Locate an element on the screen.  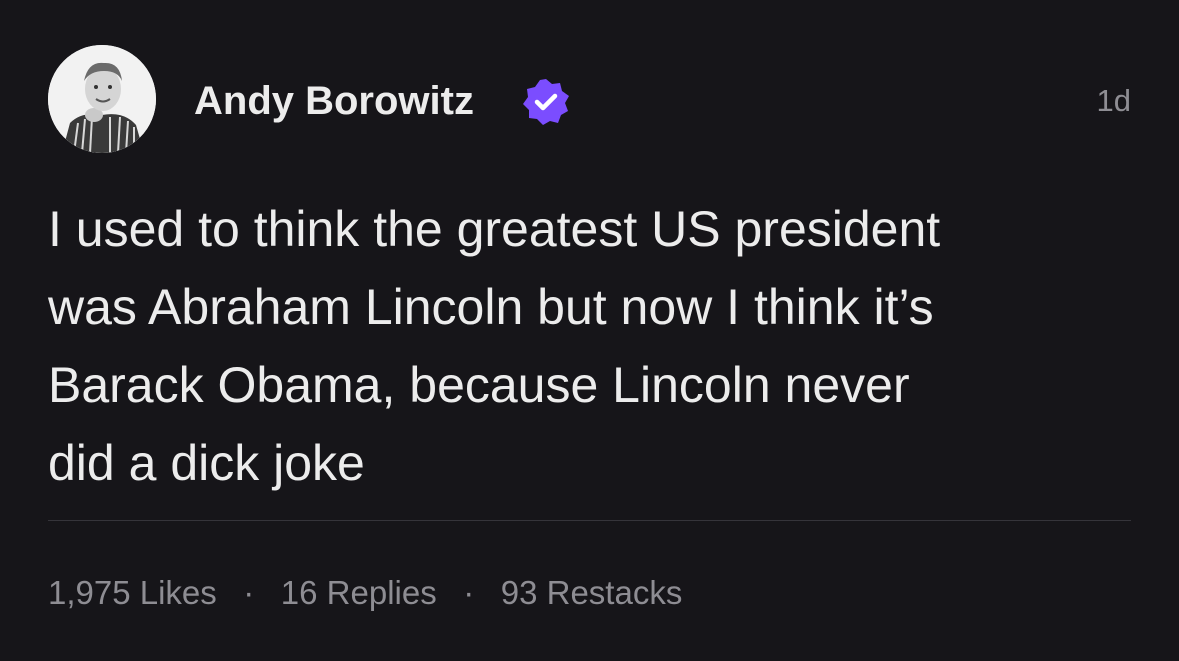
avatar-photo is located at coordinates (102, 99).